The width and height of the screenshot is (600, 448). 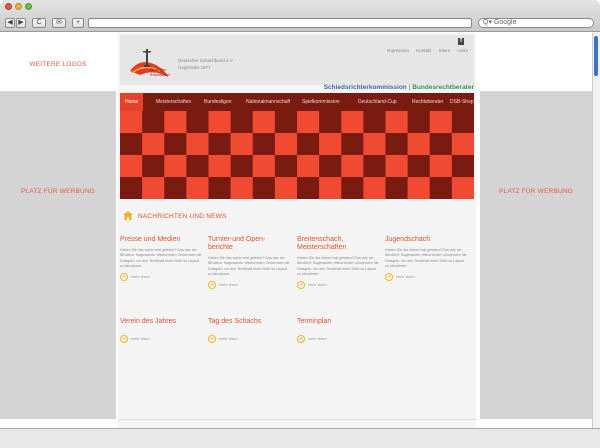 What do you see at coordinates (58, 191) in the screenshot?
I see `left-ad-label: PLATZ FÜR WERBUNG` at bounding box center [58, 191].